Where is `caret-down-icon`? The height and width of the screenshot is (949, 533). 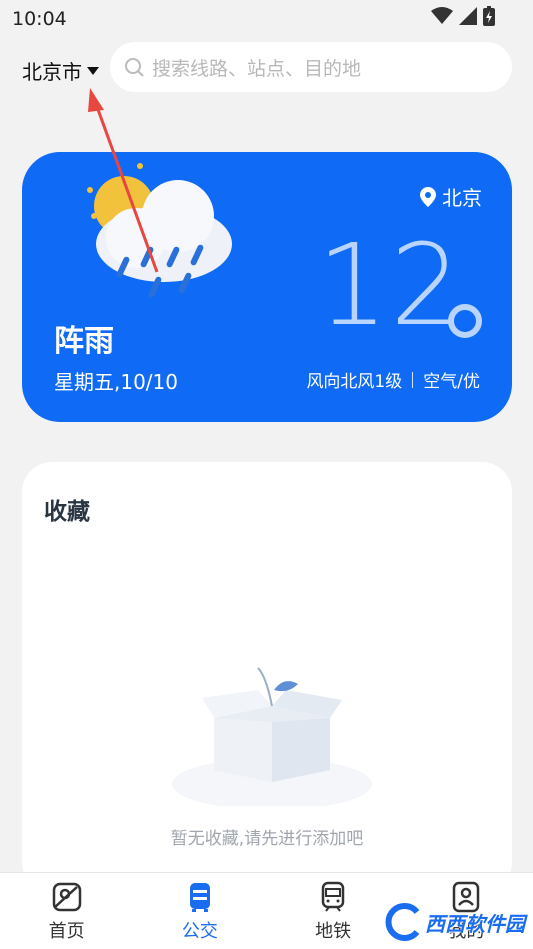
caret-down-icon is located at coordinates (93, 70).